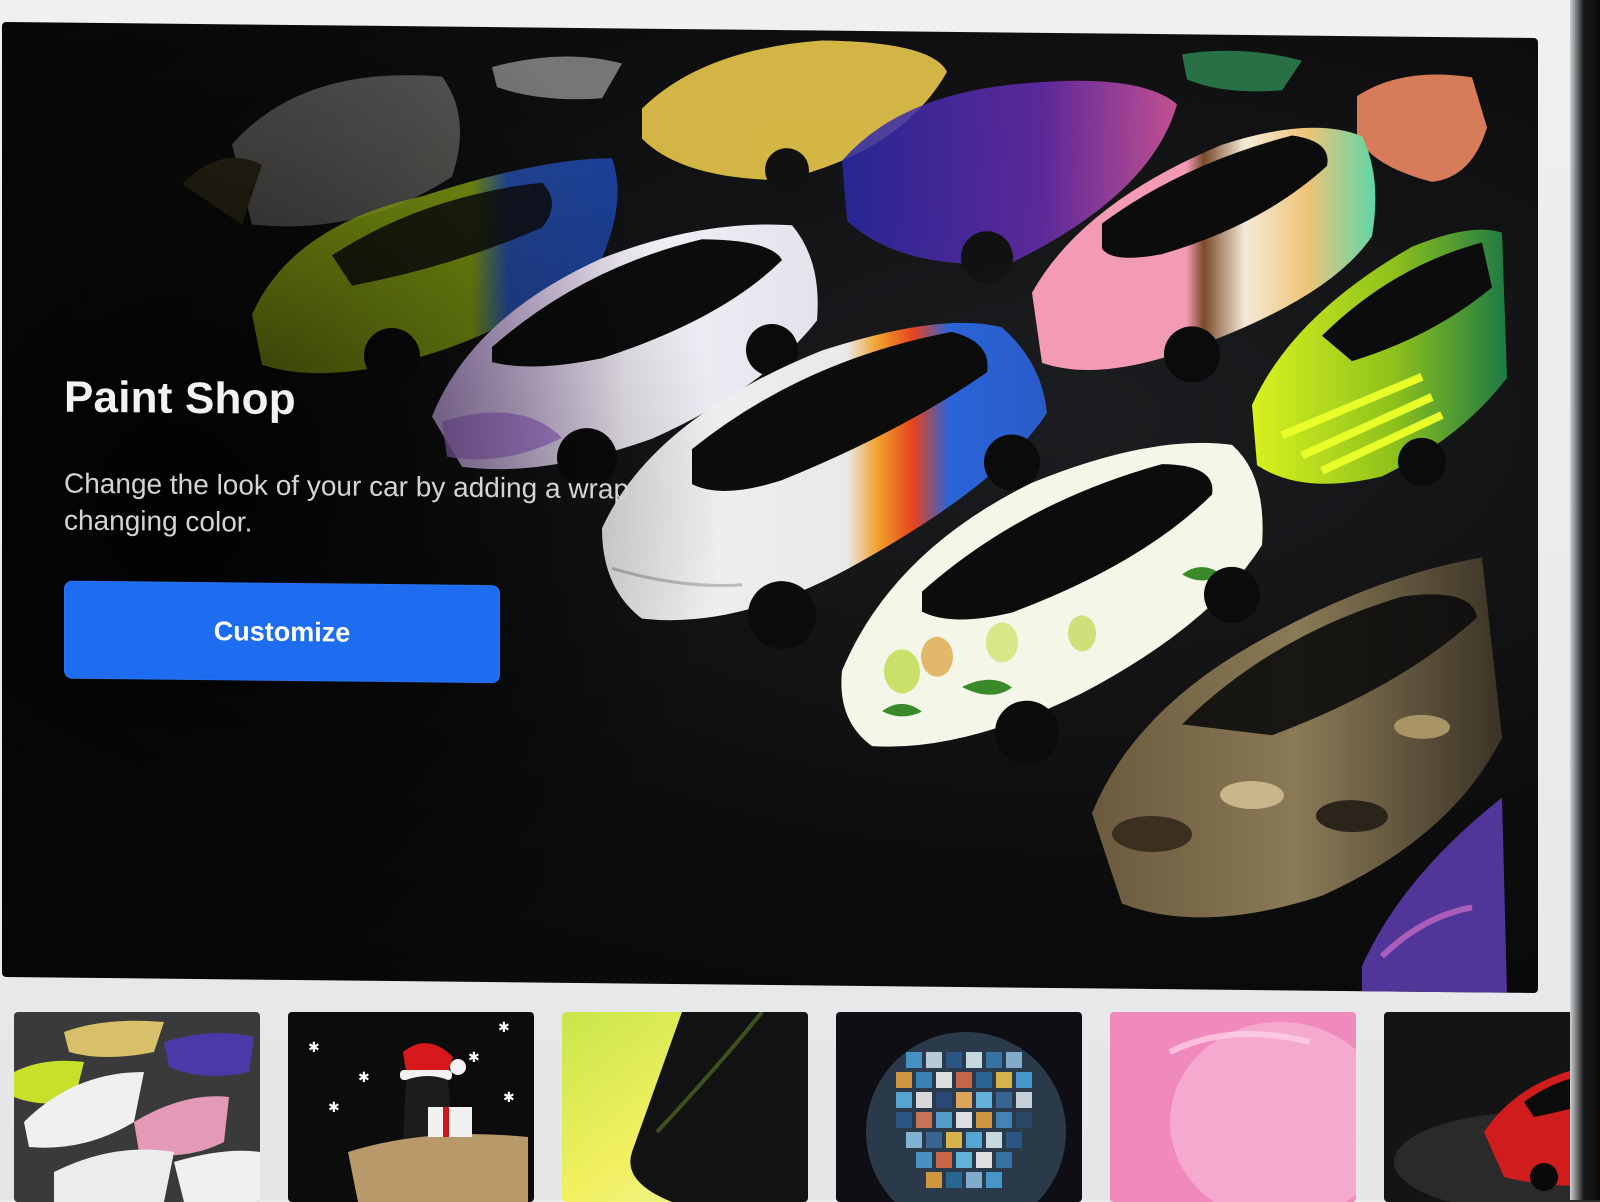 This screenshot has width=1600, height=1202. I want to click on disco-ball-thumbnail, so click(959, 1107).